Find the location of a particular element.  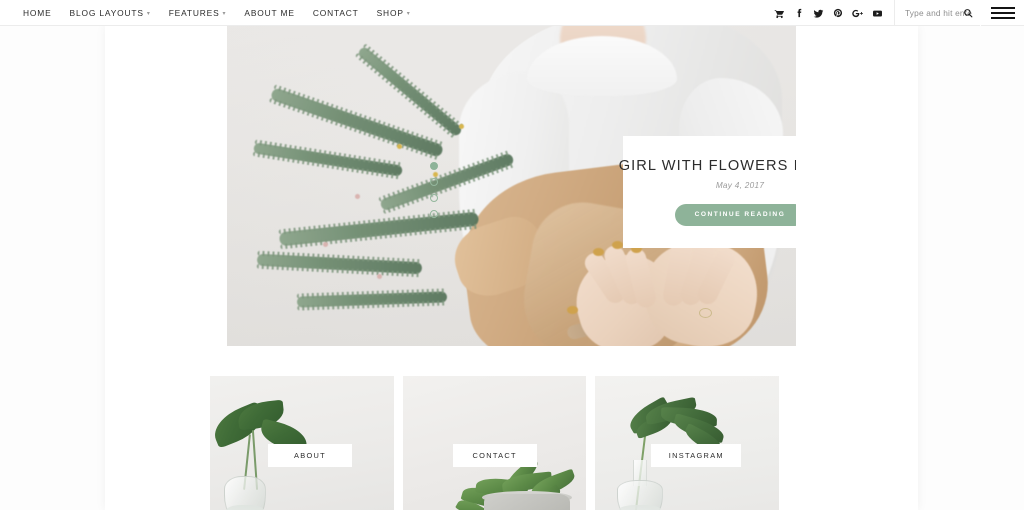

social-icon-group is located at coordinates (834, 13).